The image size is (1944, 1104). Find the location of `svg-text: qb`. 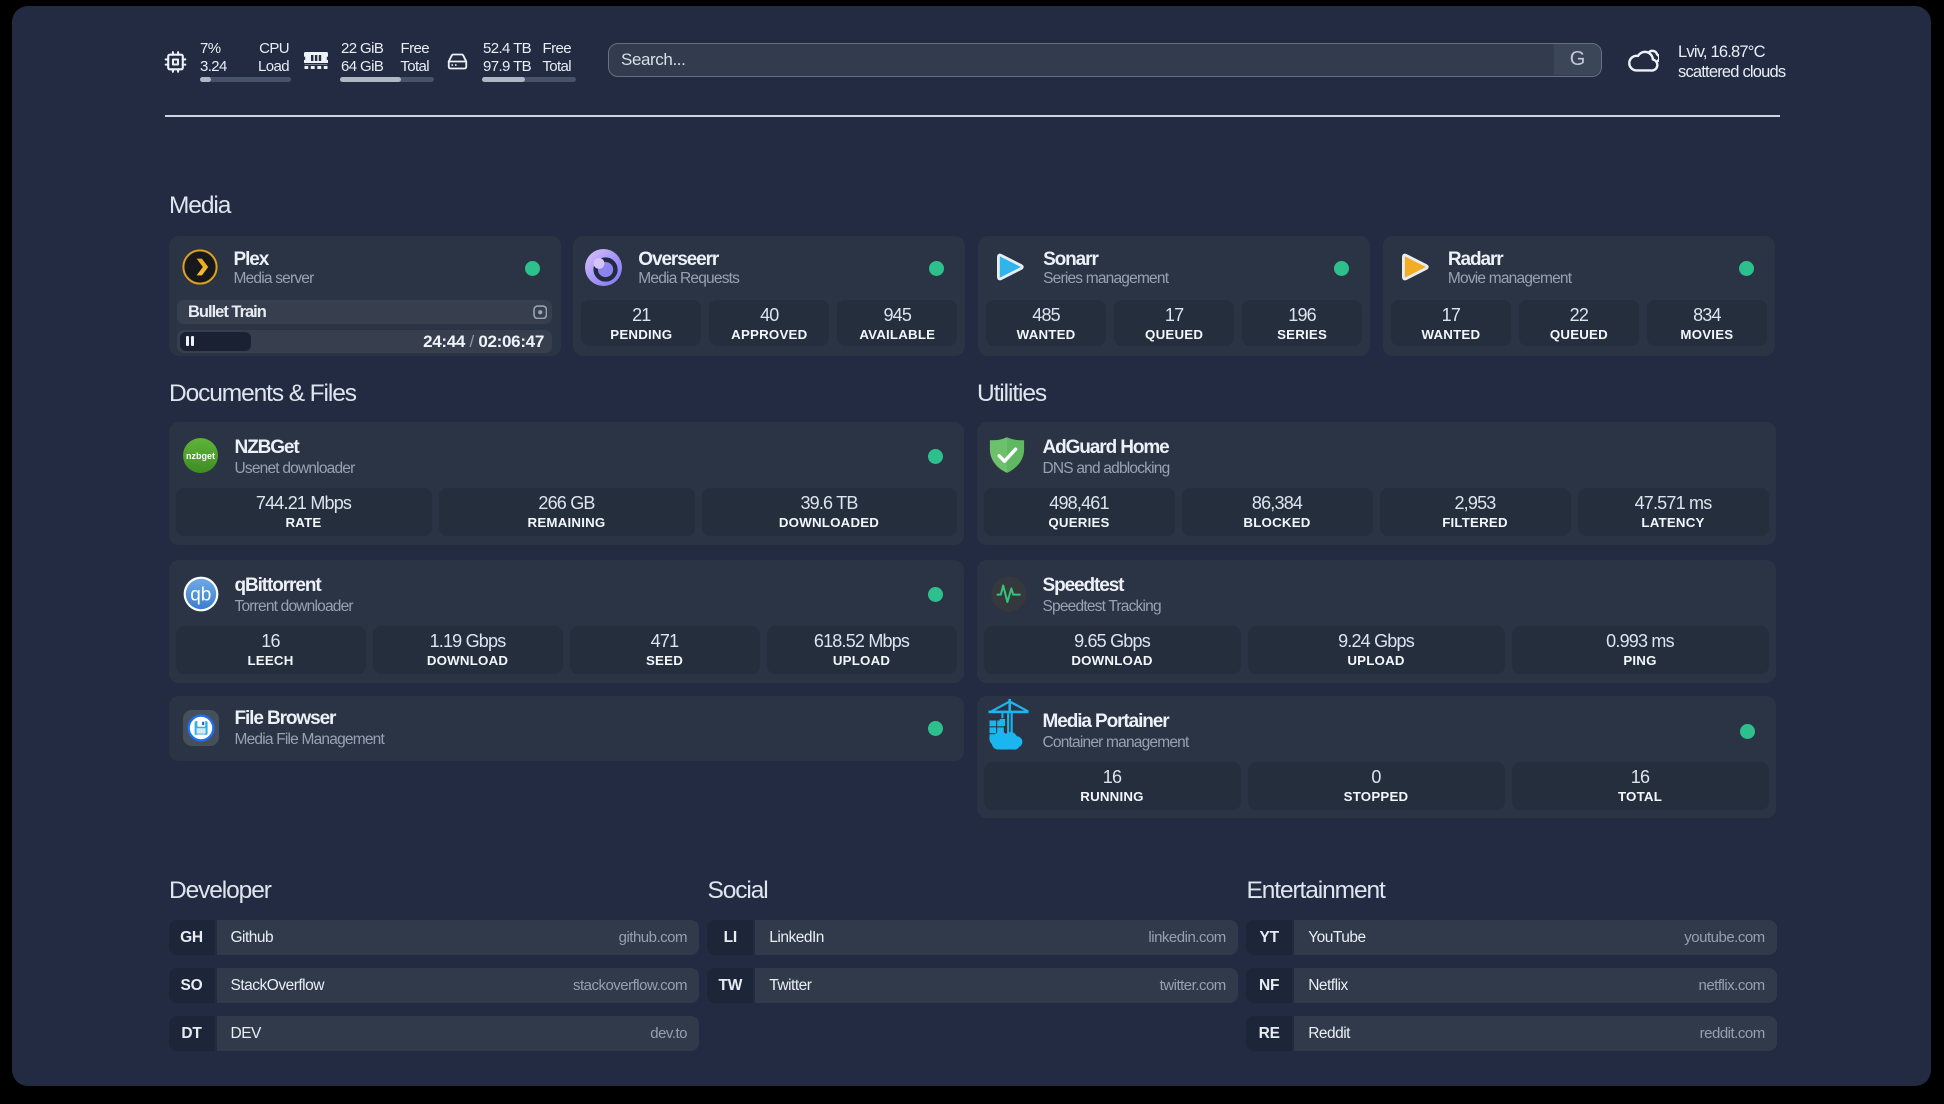

svg-text: qb is located at coordinates (200, 594).